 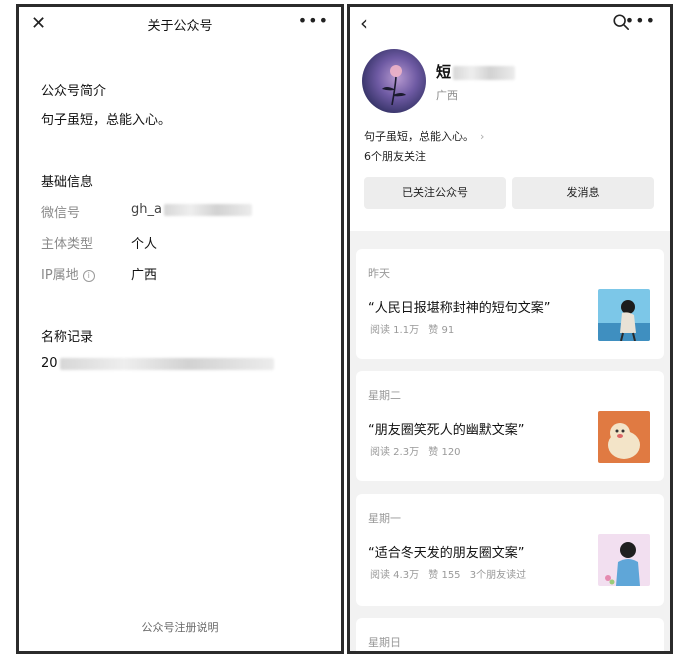 I want to click on page-title: 关于公众号, so click(x=180, y=26).